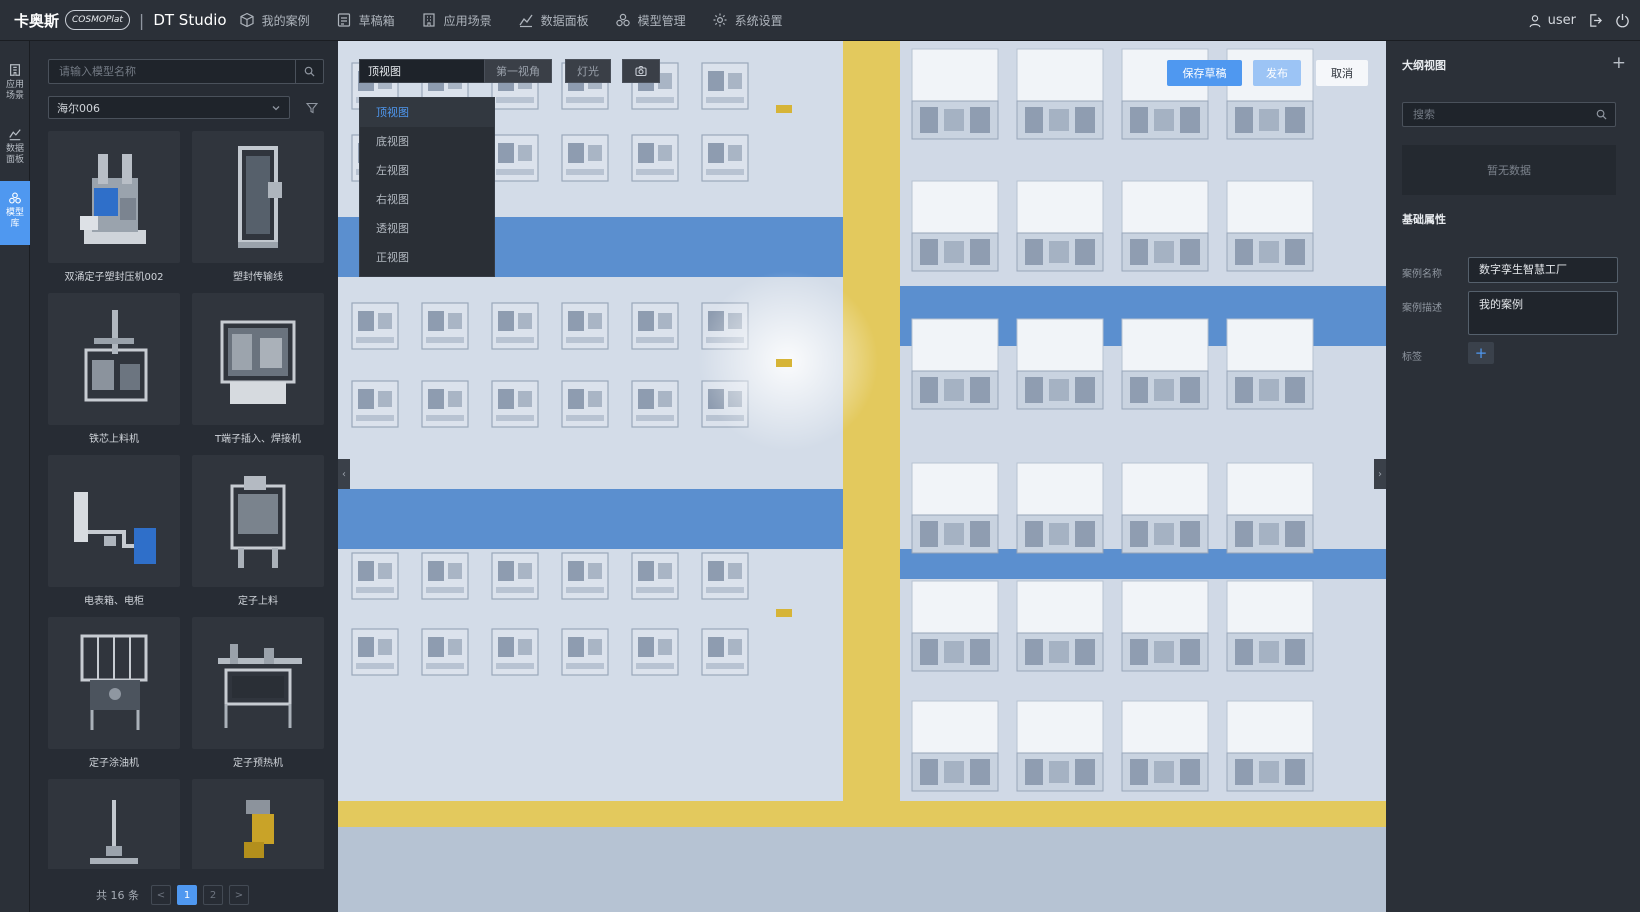 The height and width of the screenshot is (912, 1640). I want to click on nav-my-cases: 我的案例, so click(274, 20).